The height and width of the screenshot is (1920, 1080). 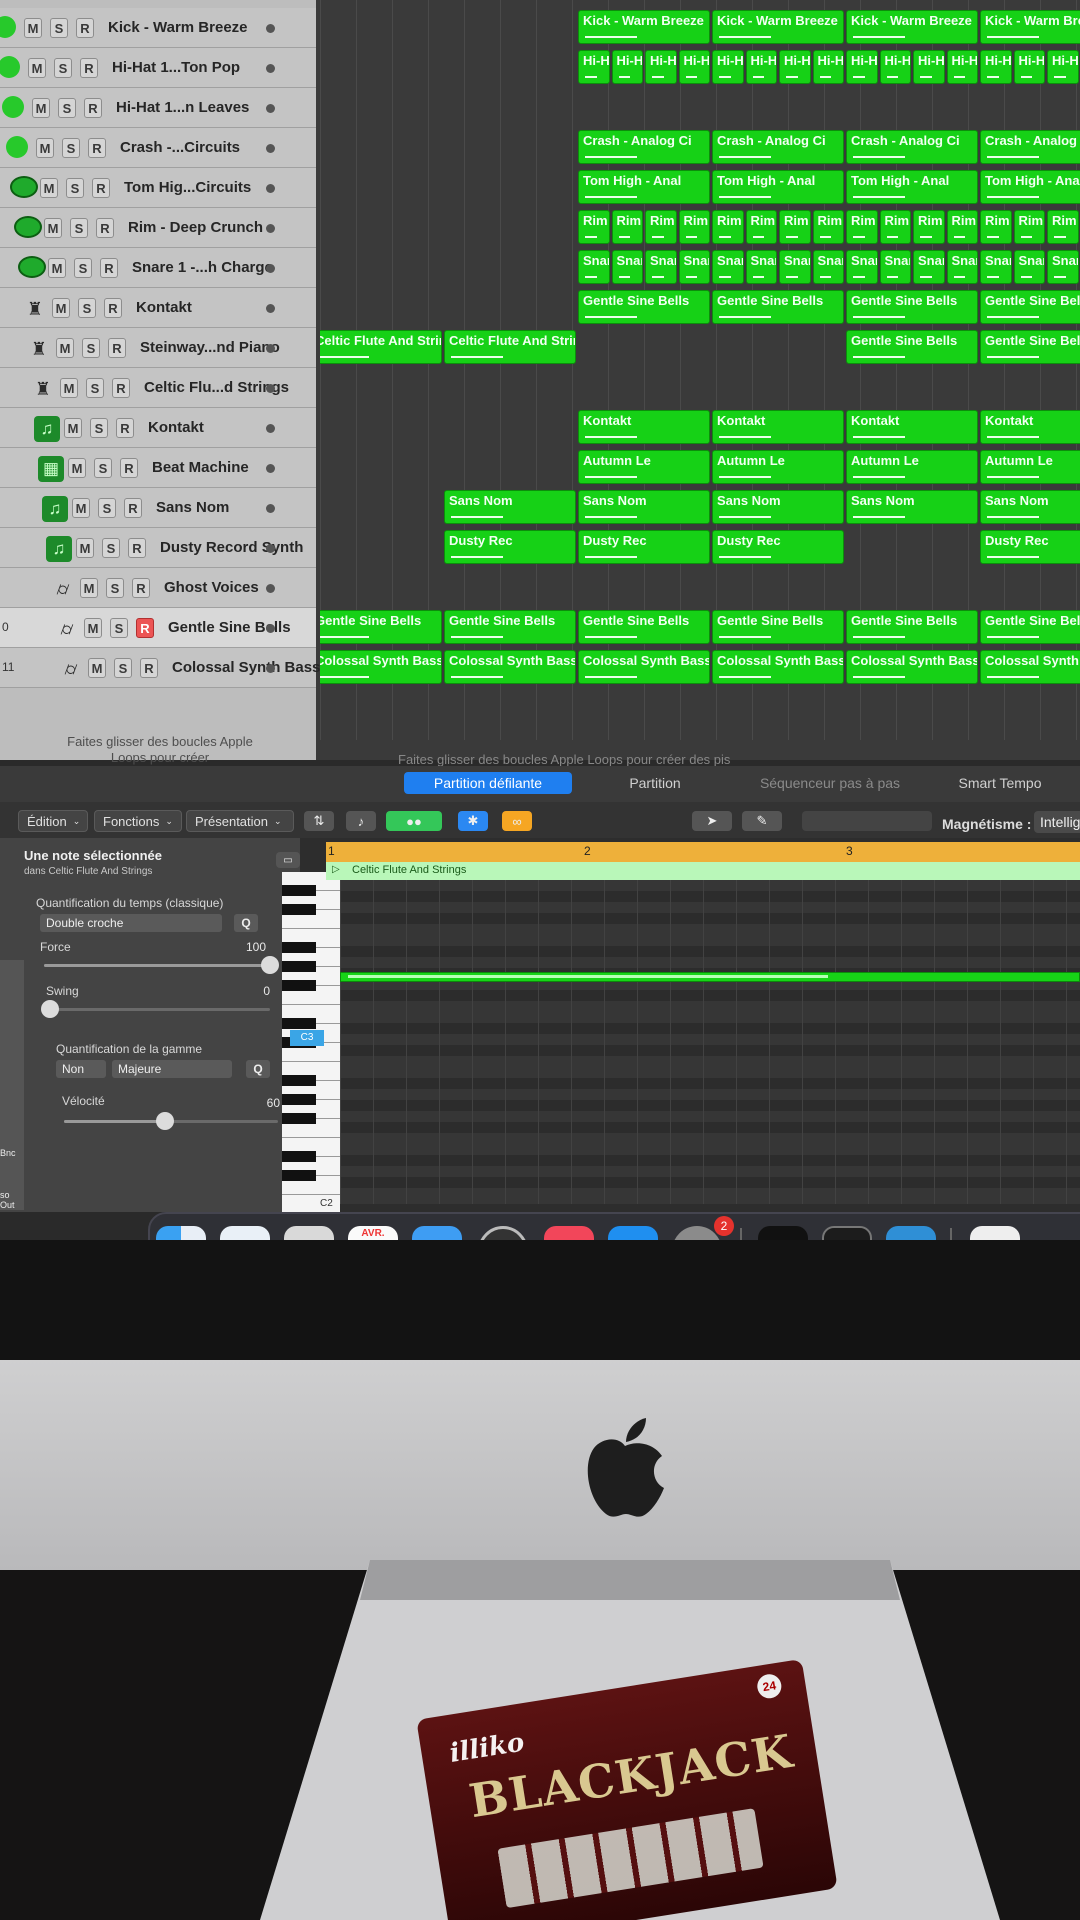 I want to click on mail-icon: ✉, so click(x=437, y=1233).